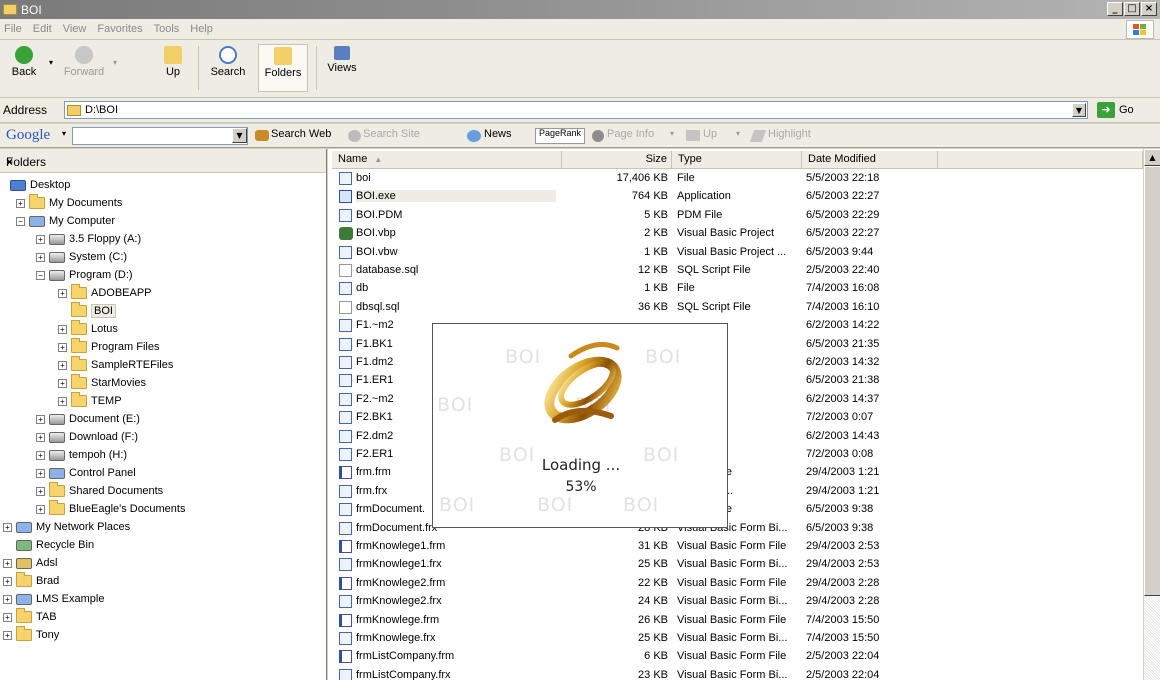 The height and width of the screenshot is (680, 1160). What do you see at coordinates (163, 162) in the screenshot?
I see `close-pane-icon: ×` at bounding box center [163, 162].